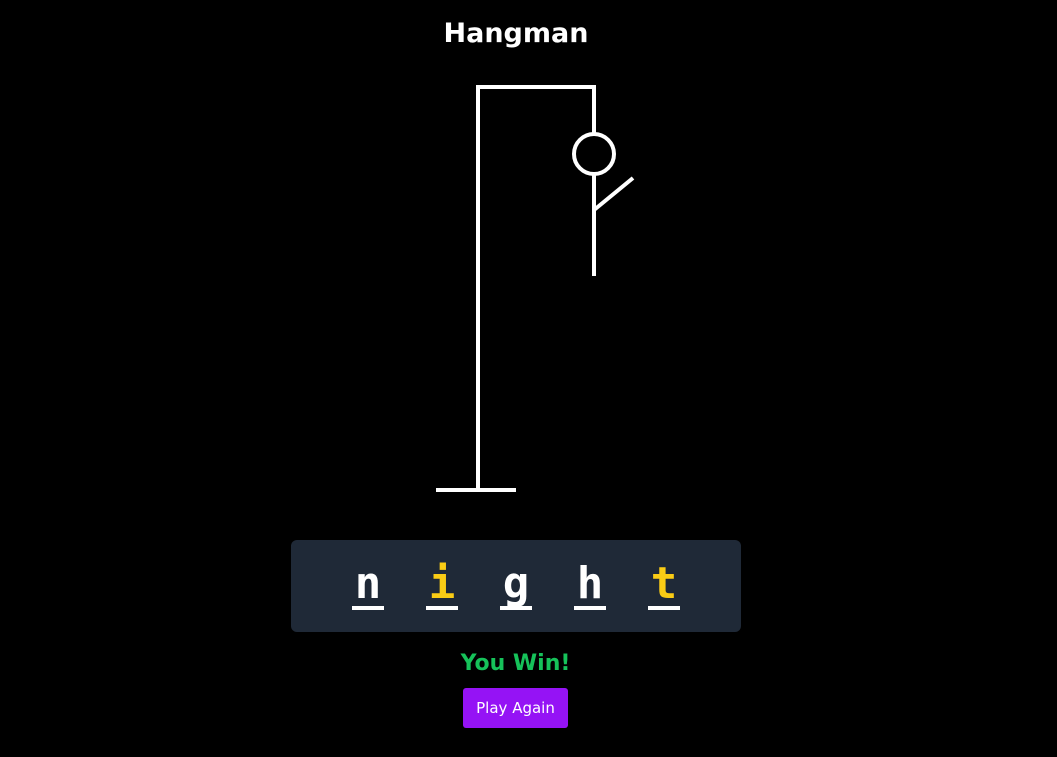 The height and width of the screenshot is (757, 1057). What do you see at coordinates (515, 663) in the screenshot?
I see `result-message: You Win!` at bounding box center [515, 663].